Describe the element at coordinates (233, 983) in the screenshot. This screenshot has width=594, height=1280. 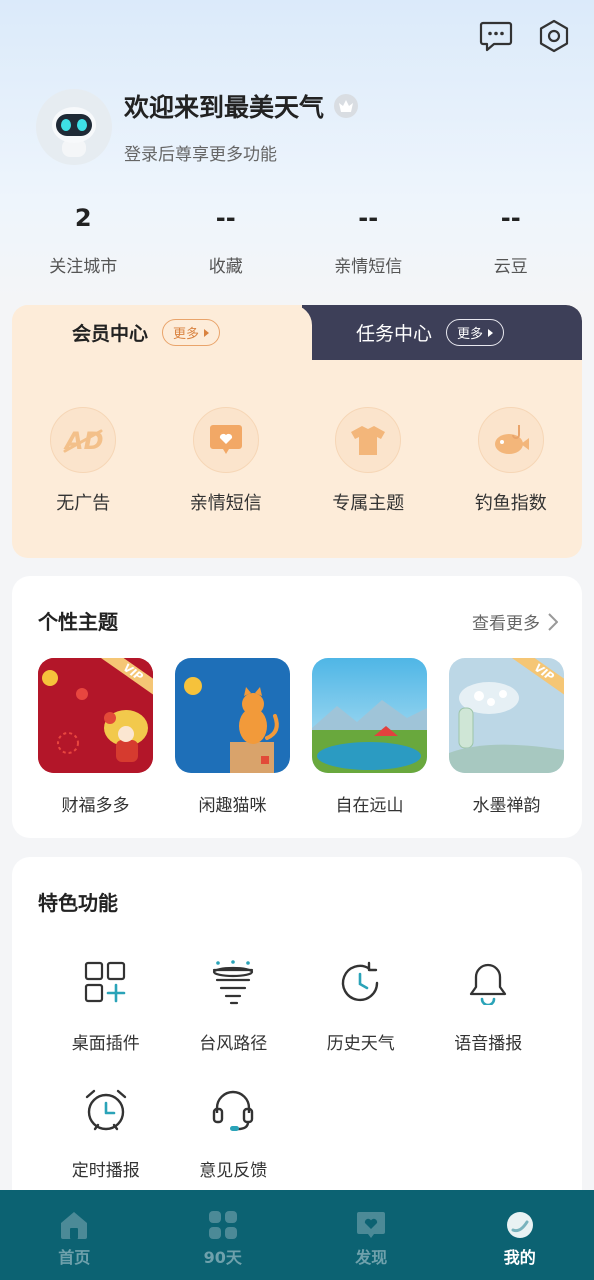
I see `typhoon-icon` at that location.